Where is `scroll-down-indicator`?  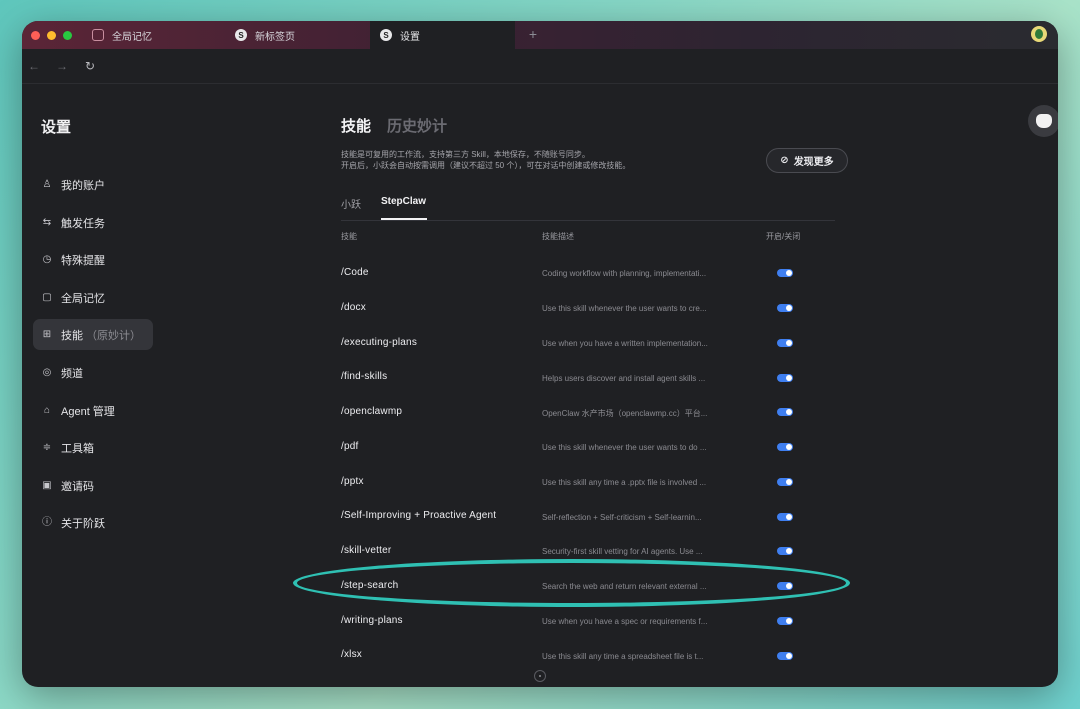 scroll-down-indicator is located at coordinates (540, 676).